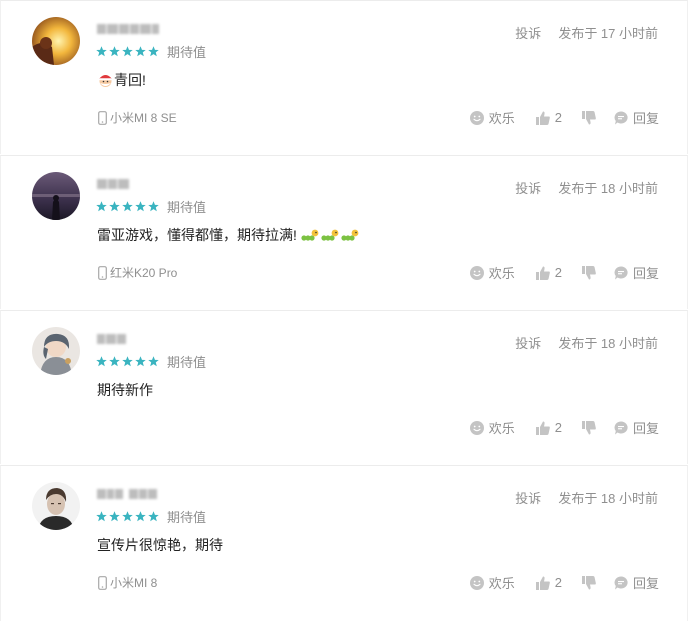 This screenshot has width=690, height=621. I want to click on review-text: 期待新作, so click(125, 390).